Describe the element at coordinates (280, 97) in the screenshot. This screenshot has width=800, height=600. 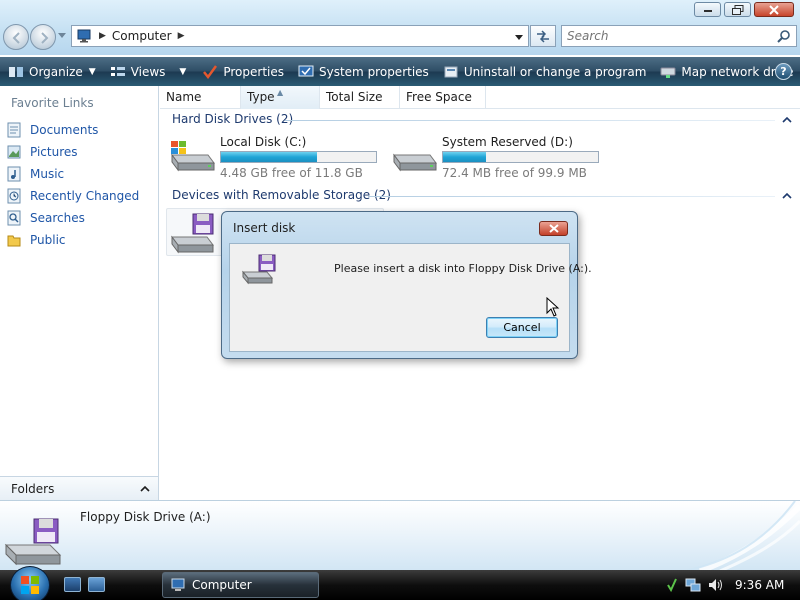
I see `column-header-type: ▲ Type` at that location.